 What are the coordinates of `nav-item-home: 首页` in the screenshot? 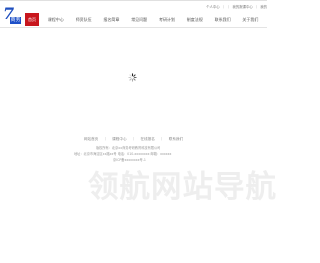 It's located at (32, 19).